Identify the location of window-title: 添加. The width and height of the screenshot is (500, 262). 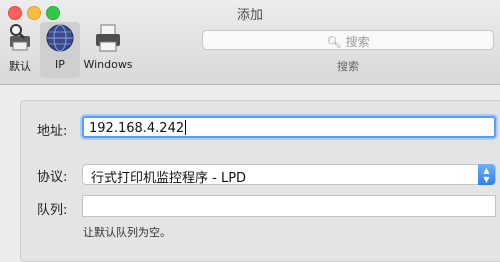
(249, 15).